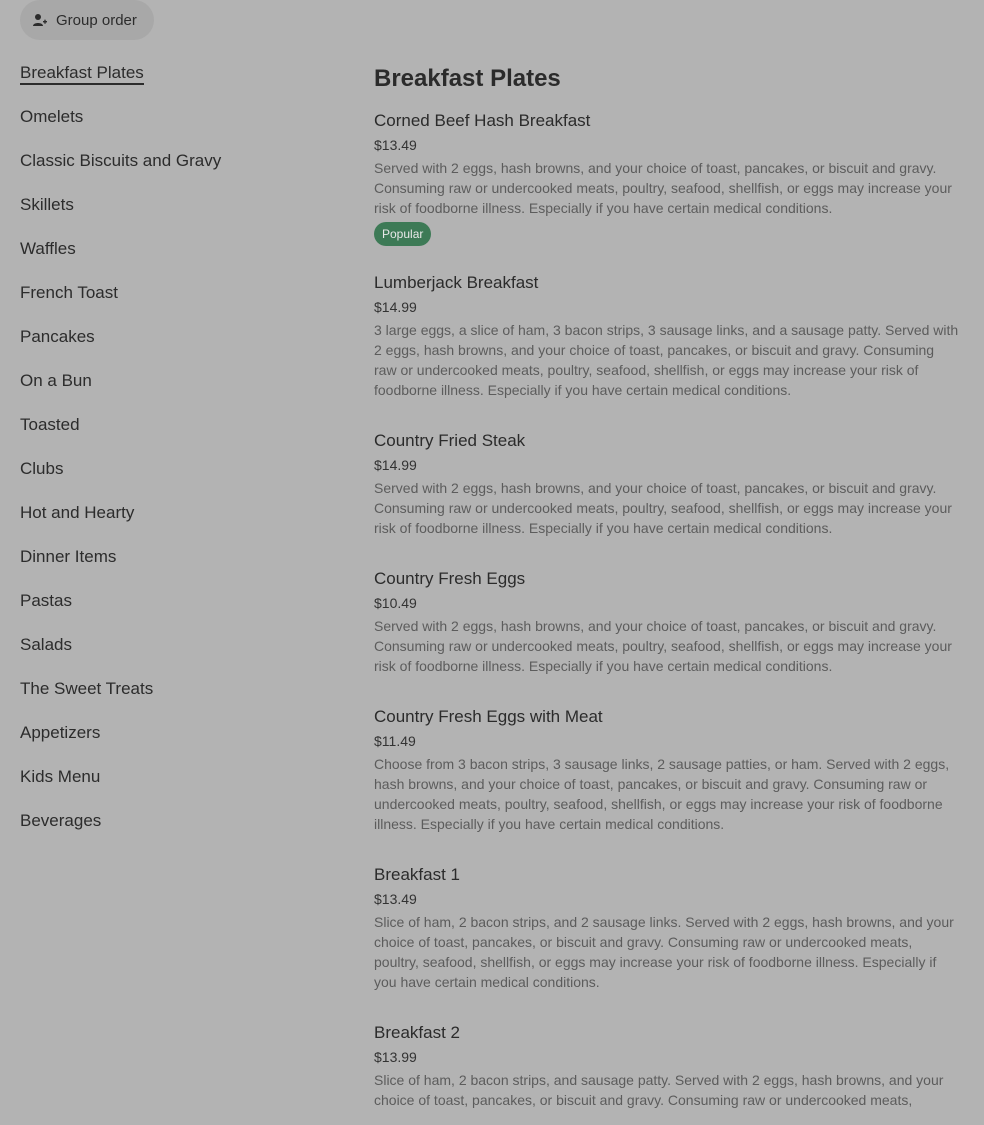 The width and height of the screenshot is (984, 1125). What do you see at coordinates (180, 344) in the screenshot?
I see `sidebar-item-pancakes: Pancakes` at bounding box center [180, 344].